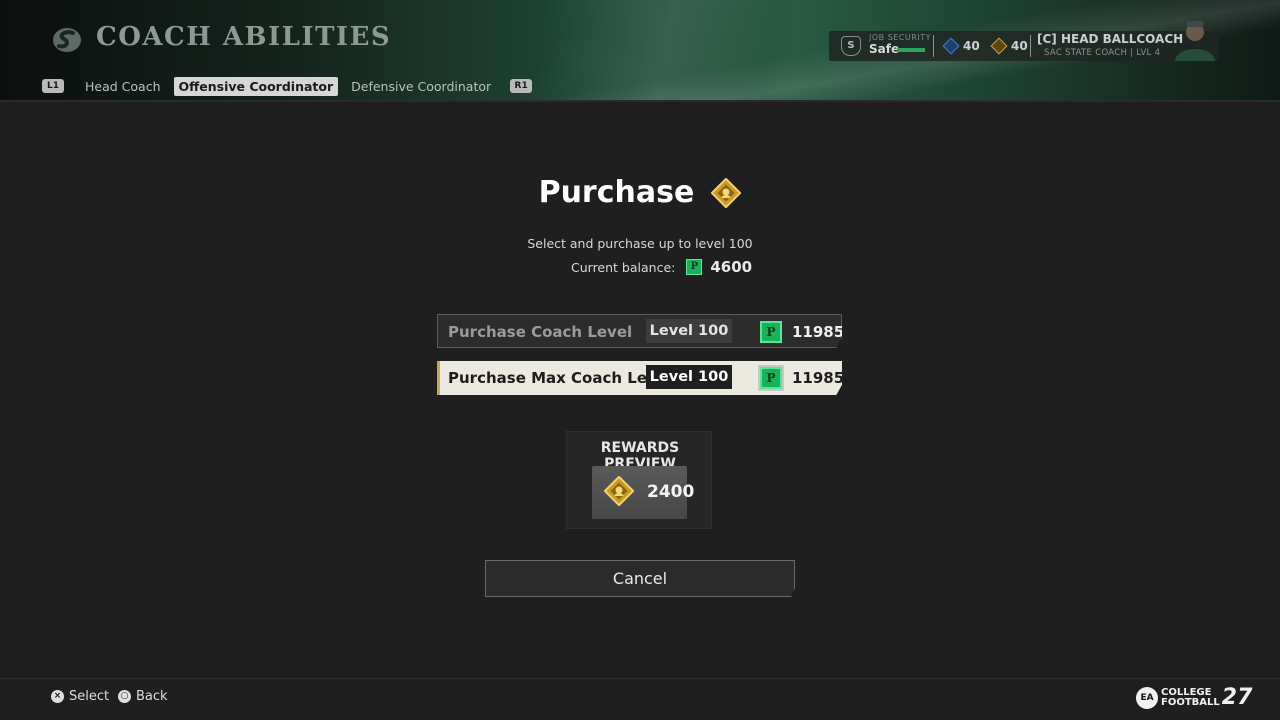  I want to click on rewards-preview: REWARDS PREVIEW 2400, so click(639, 480).